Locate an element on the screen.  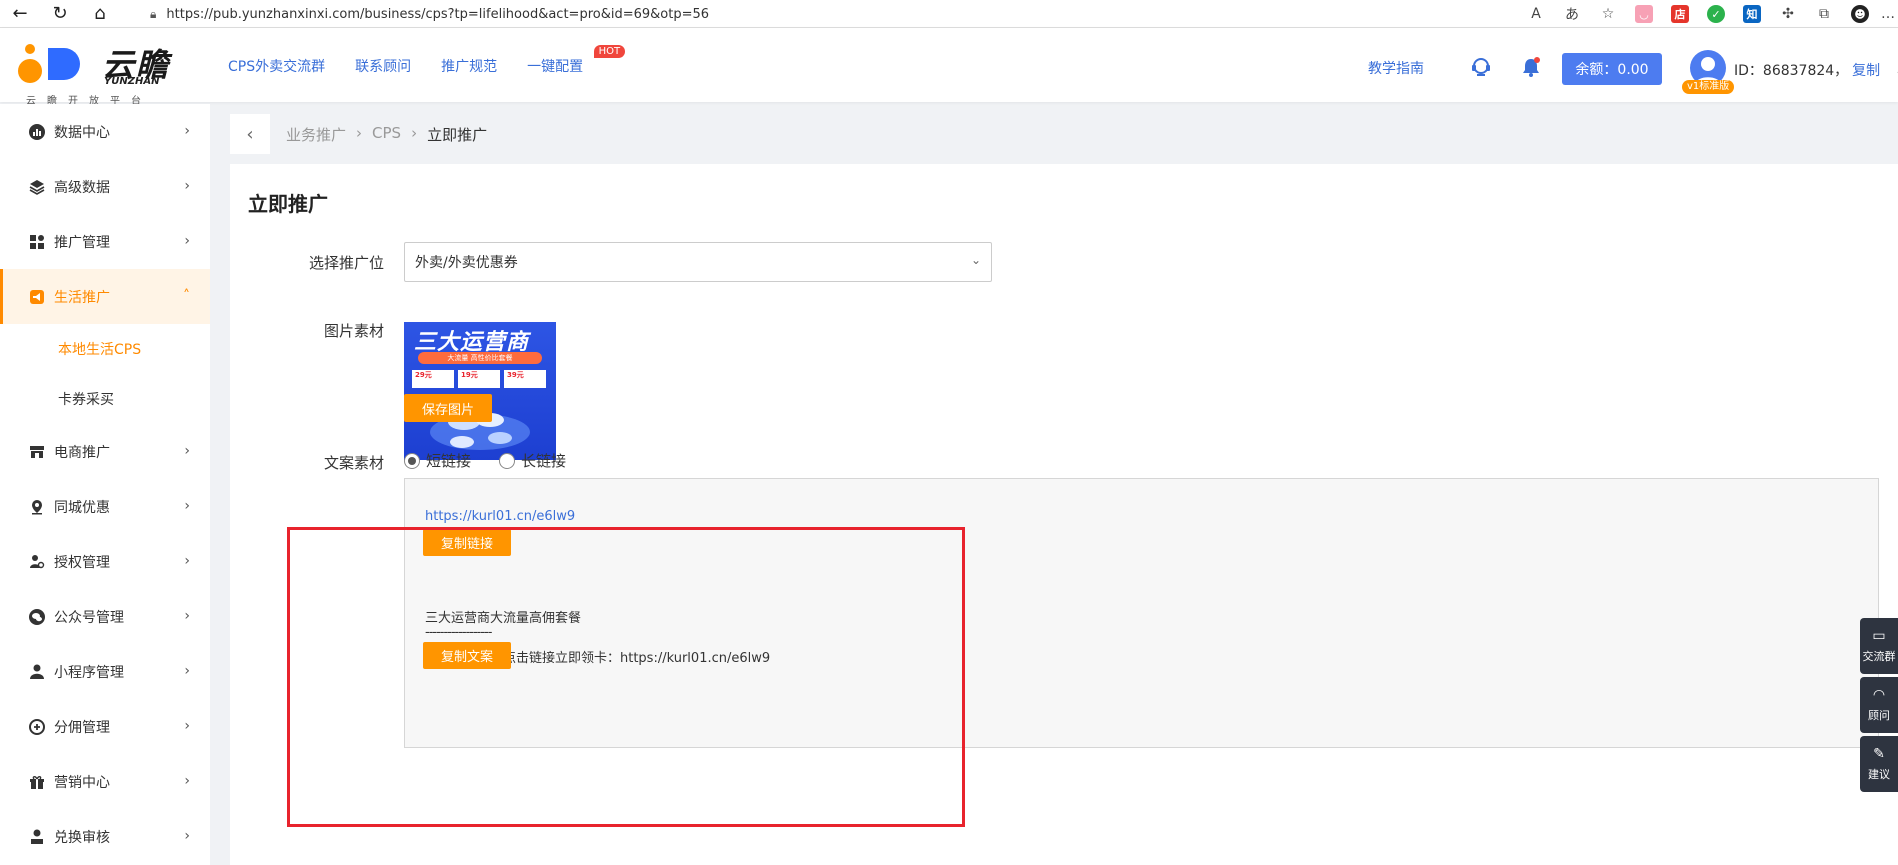
nav-contact-advisor: 联系顾问 is located at coordinates (383, 66).